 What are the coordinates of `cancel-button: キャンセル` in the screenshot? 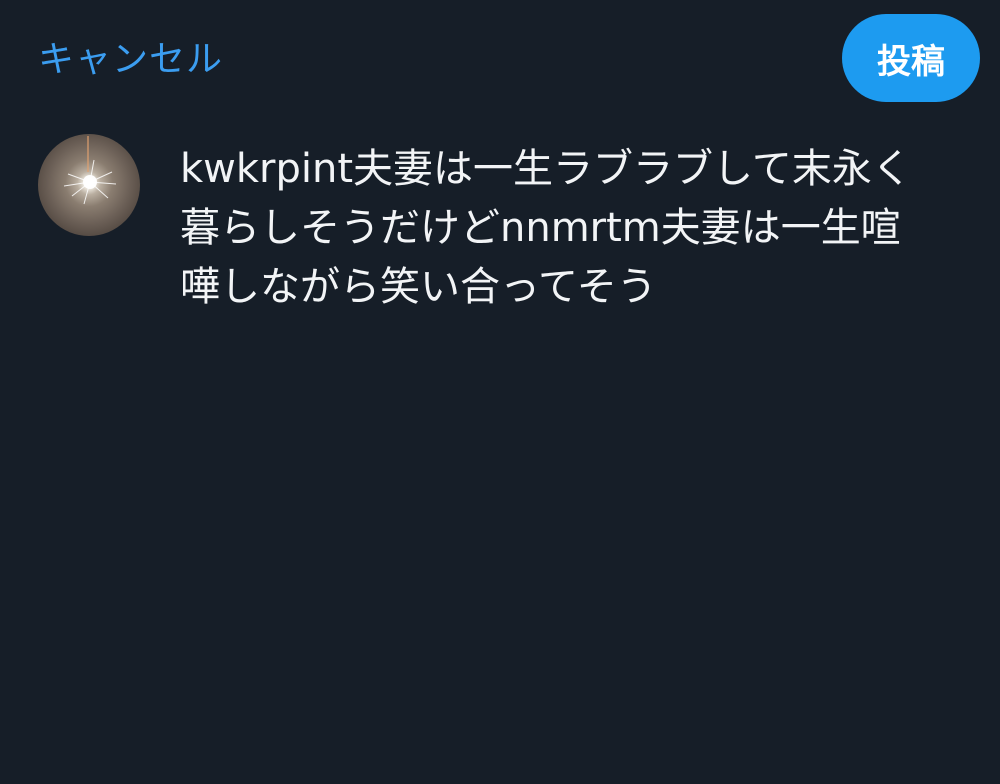 It's located at (130, 60).